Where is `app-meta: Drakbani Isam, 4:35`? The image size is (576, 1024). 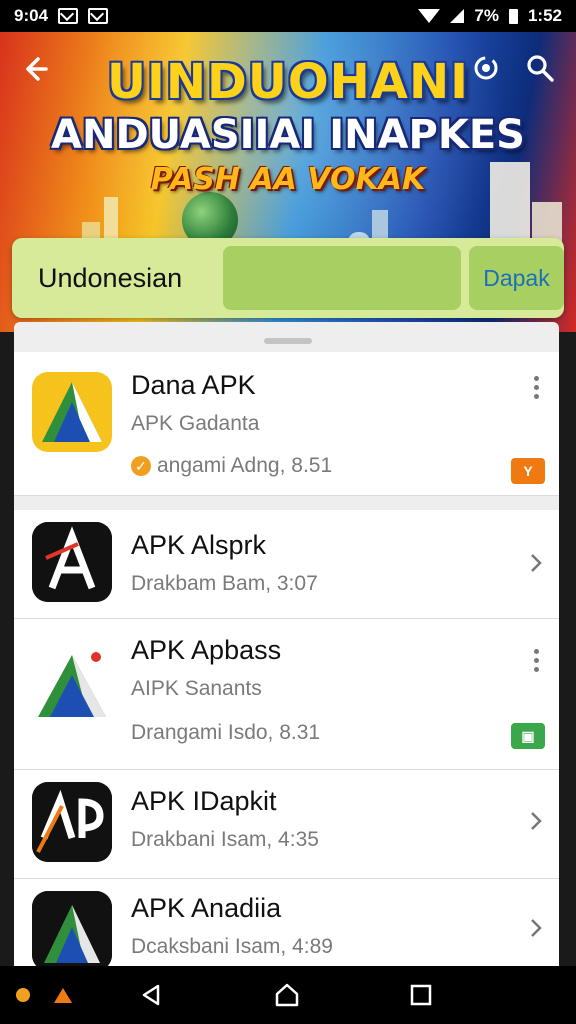
app-meta: Drakbani Isam, 4:35 is located at coordinates (225, 839).